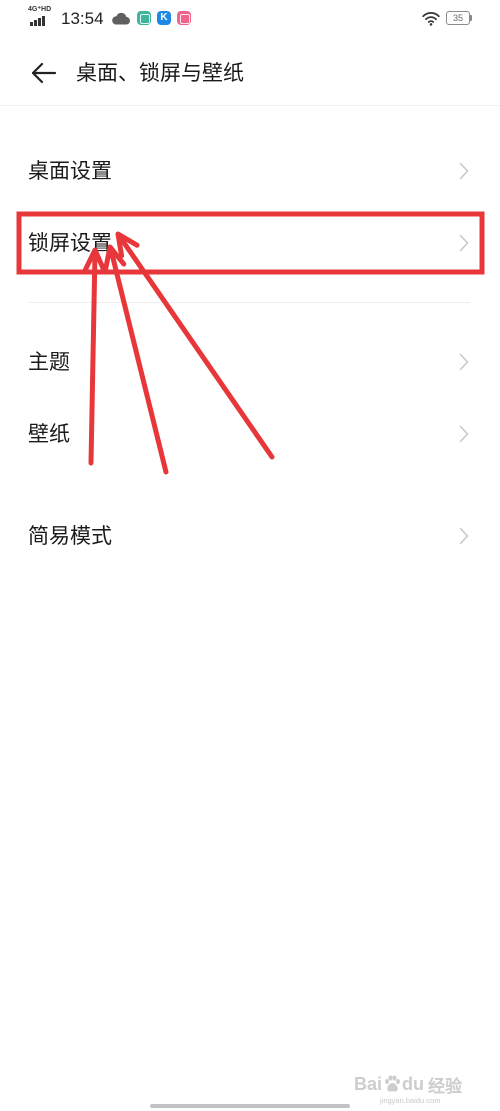 This screenshot has width=500, height=1111. Describe the element at coordinates (40, 9) in the screenshot. I see `network-label: 4G⁺HD` at that location.